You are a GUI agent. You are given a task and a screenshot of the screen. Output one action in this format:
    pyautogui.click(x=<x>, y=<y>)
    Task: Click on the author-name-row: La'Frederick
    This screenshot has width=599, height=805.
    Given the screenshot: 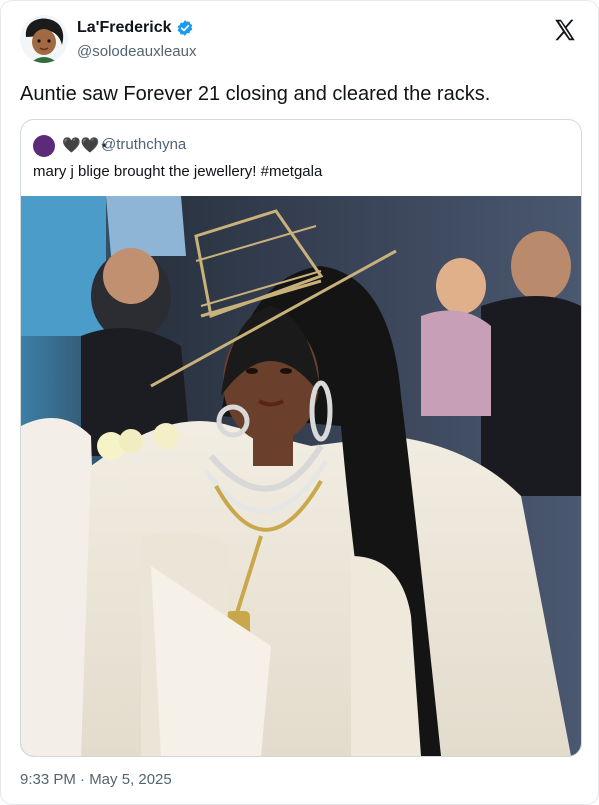 What is the action you would take?
    pyautogui.click(x=135, y=28)
    